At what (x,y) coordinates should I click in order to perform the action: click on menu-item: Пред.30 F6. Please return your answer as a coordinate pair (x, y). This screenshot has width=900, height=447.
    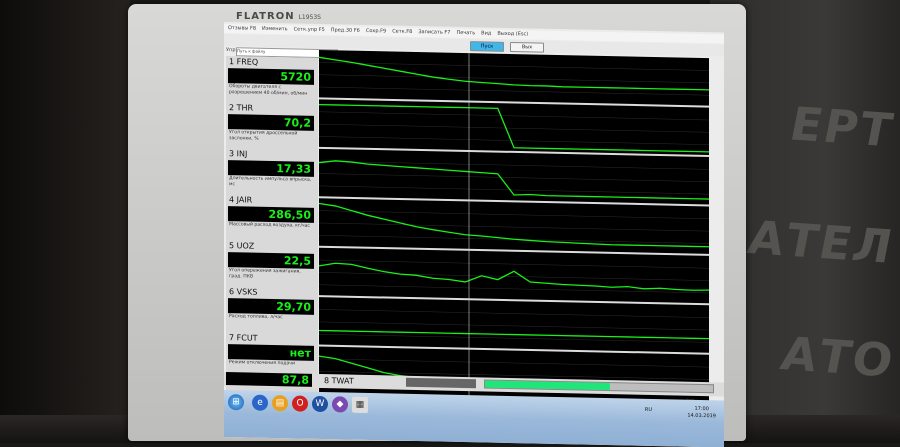
    Looking at the image, I should click on (345, 31).